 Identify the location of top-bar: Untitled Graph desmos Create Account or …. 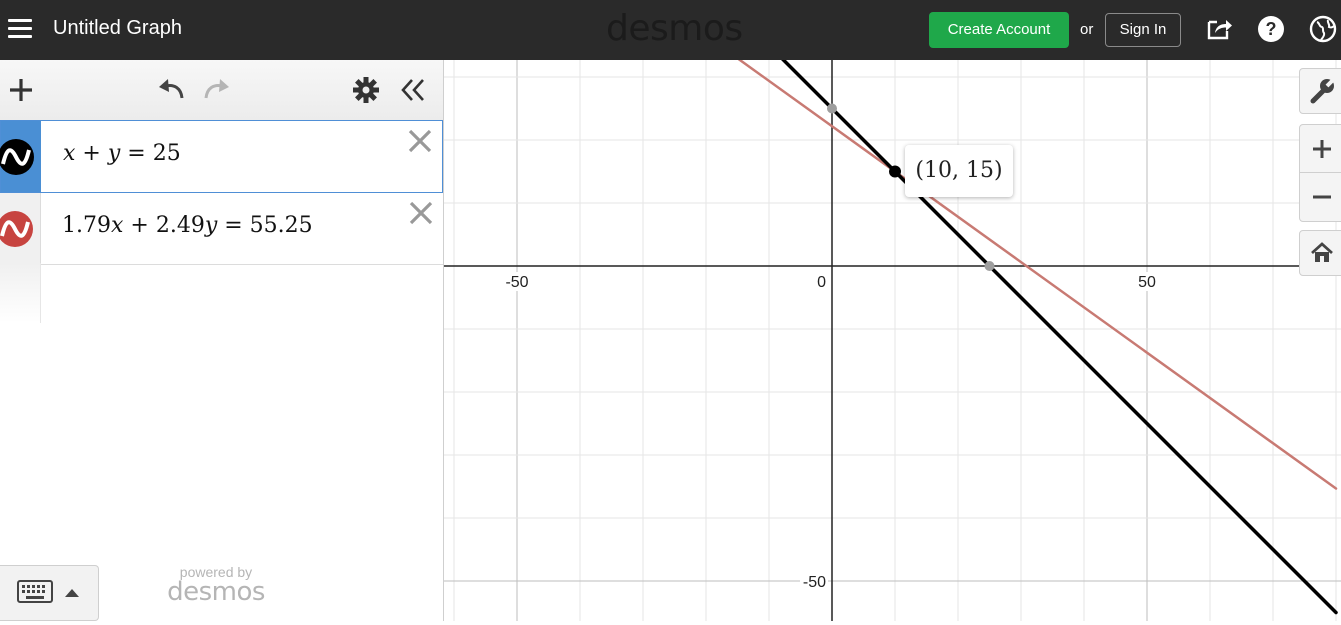
(670, 30).